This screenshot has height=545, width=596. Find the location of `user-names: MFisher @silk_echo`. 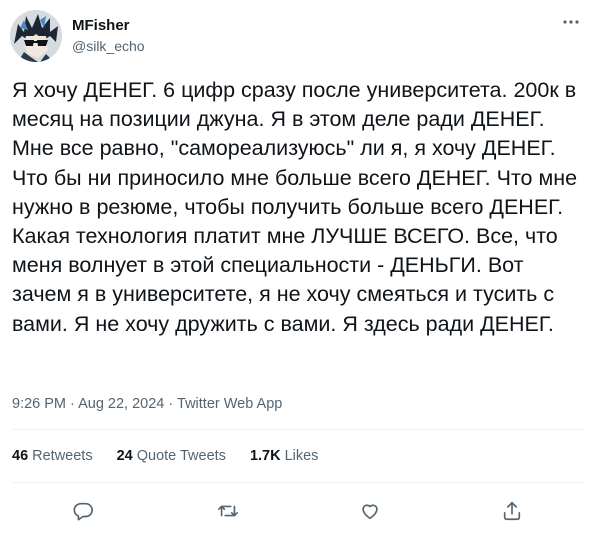

user-names: MFisher @silk_echo is located at coordinates (108, 36).